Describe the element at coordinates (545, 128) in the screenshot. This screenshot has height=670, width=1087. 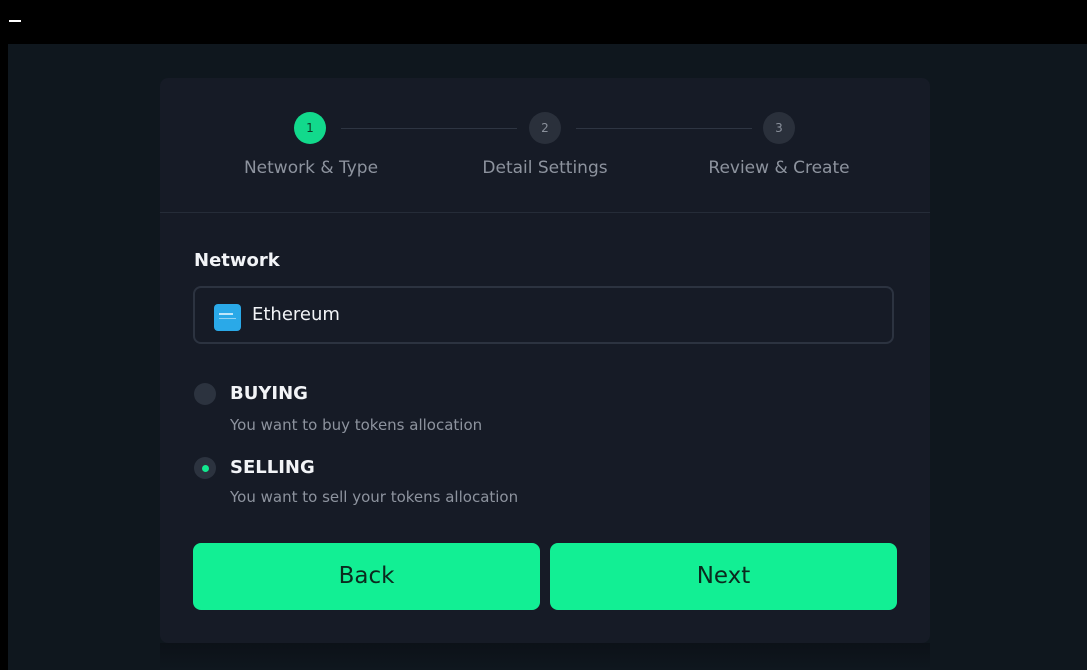
I see `step-2-circle: 2` at that location.